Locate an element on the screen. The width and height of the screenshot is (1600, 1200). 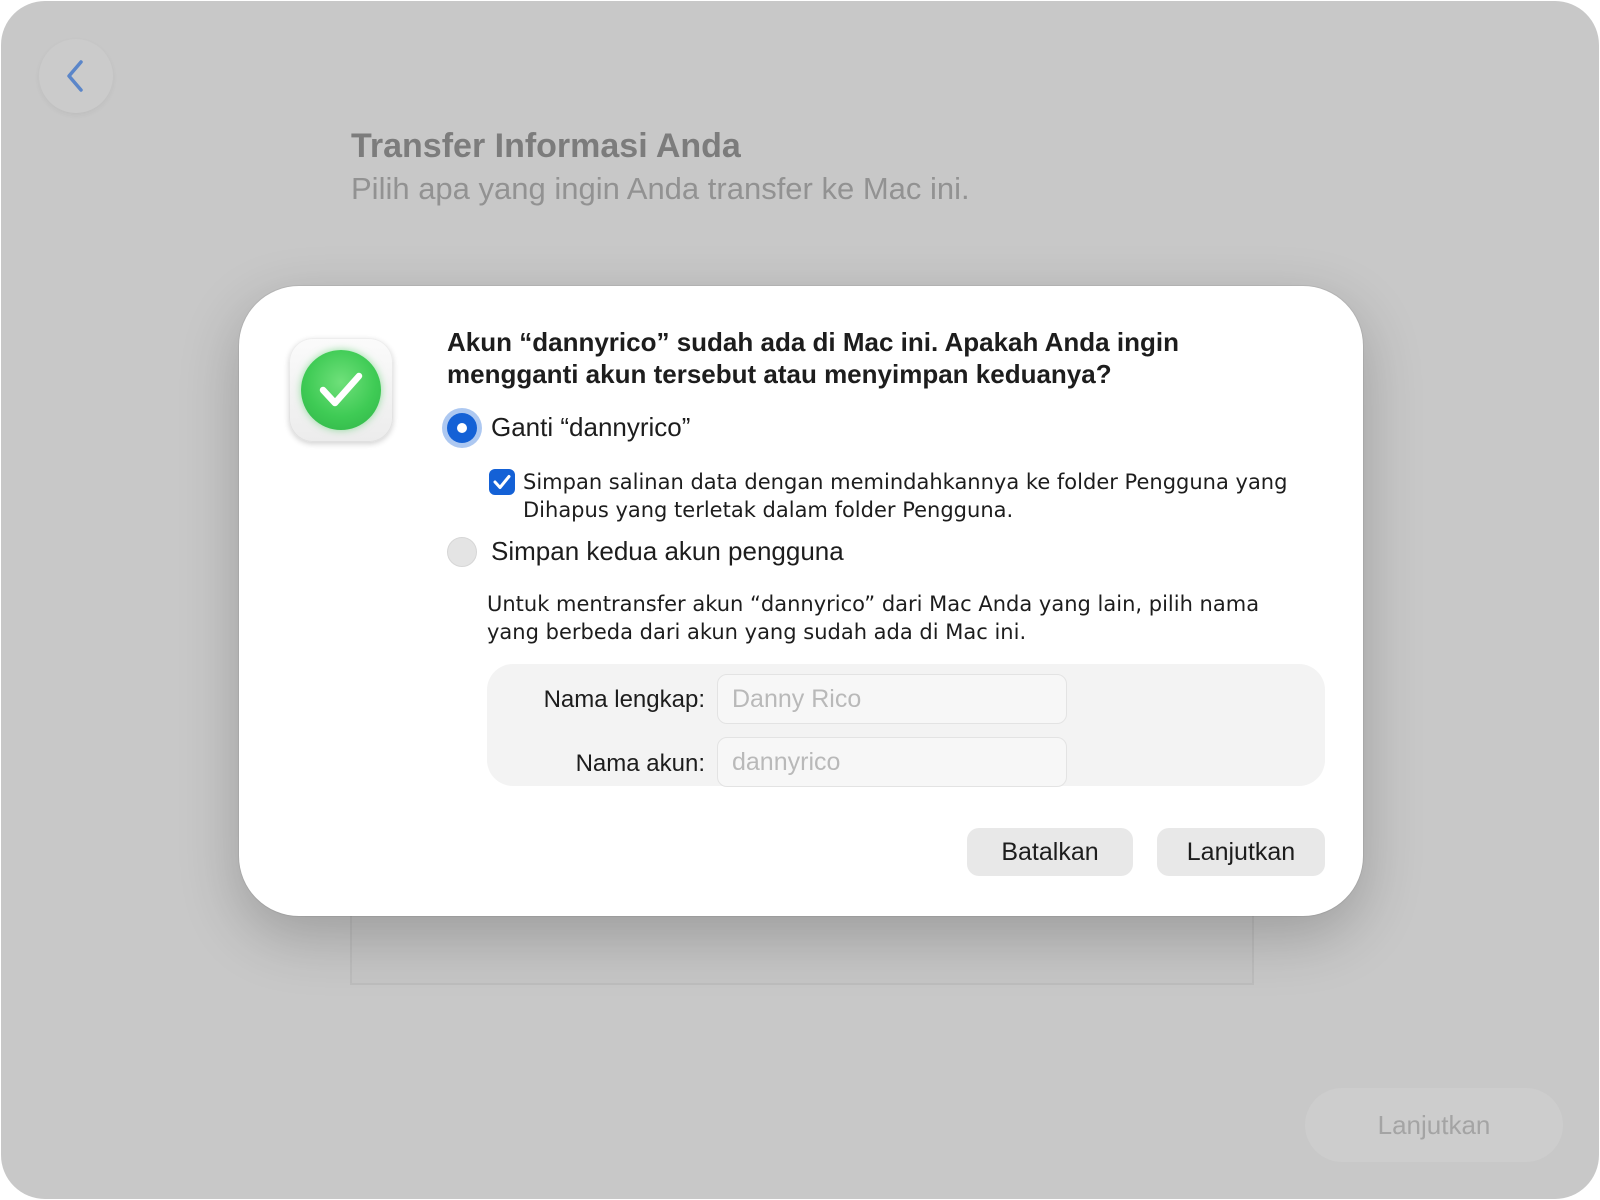
account-fields-box: Nama lengkap: Nama akun: is located at coordinates (906, 725).